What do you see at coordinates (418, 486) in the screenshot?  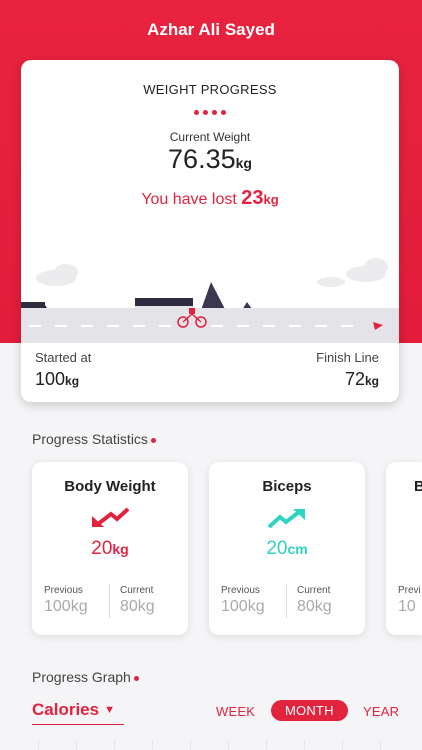 I see `stat-title: B` at bounding box center [418, 486].